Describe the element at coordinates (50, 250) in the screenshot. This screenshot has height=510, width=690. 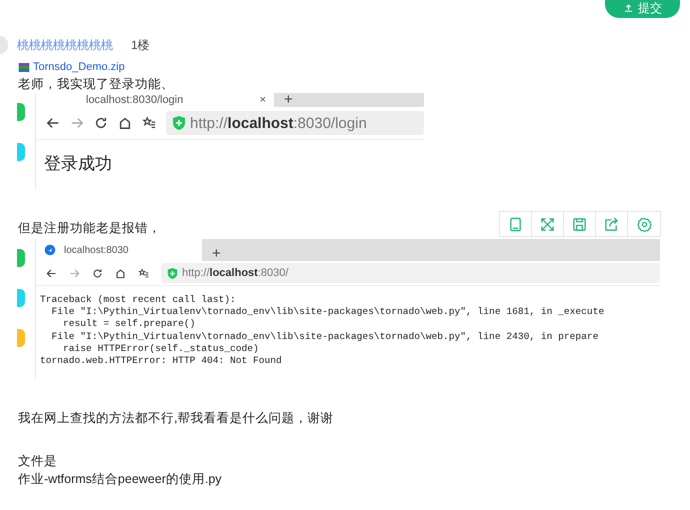
I see `compass-icon` at that location.